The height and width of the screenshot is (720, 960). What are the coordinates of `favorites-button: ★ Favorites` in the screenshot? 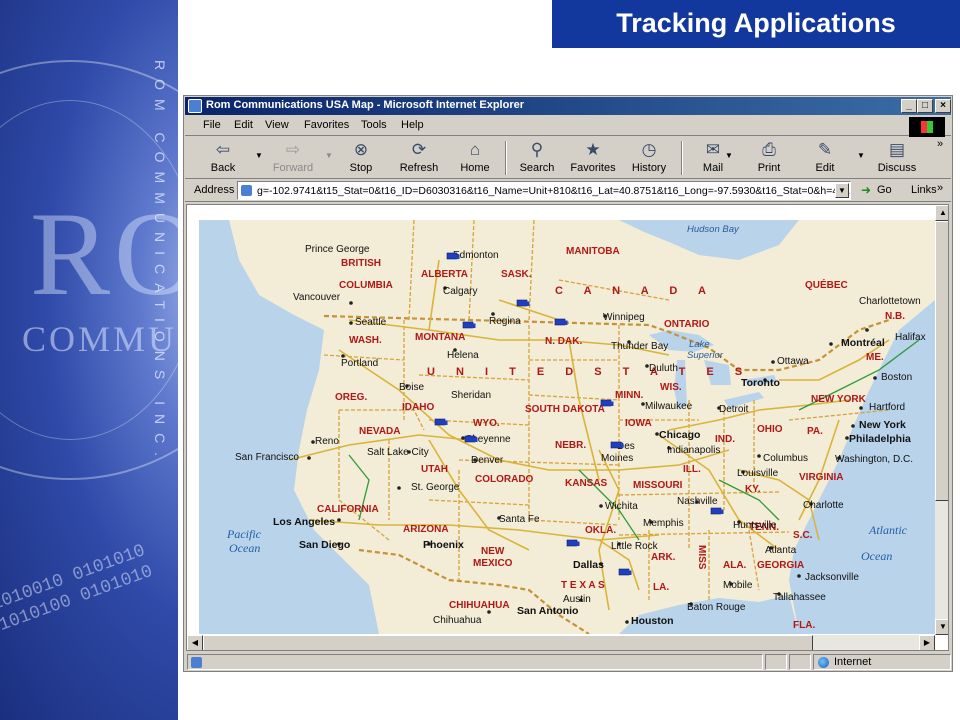 It's located at (593, 158).